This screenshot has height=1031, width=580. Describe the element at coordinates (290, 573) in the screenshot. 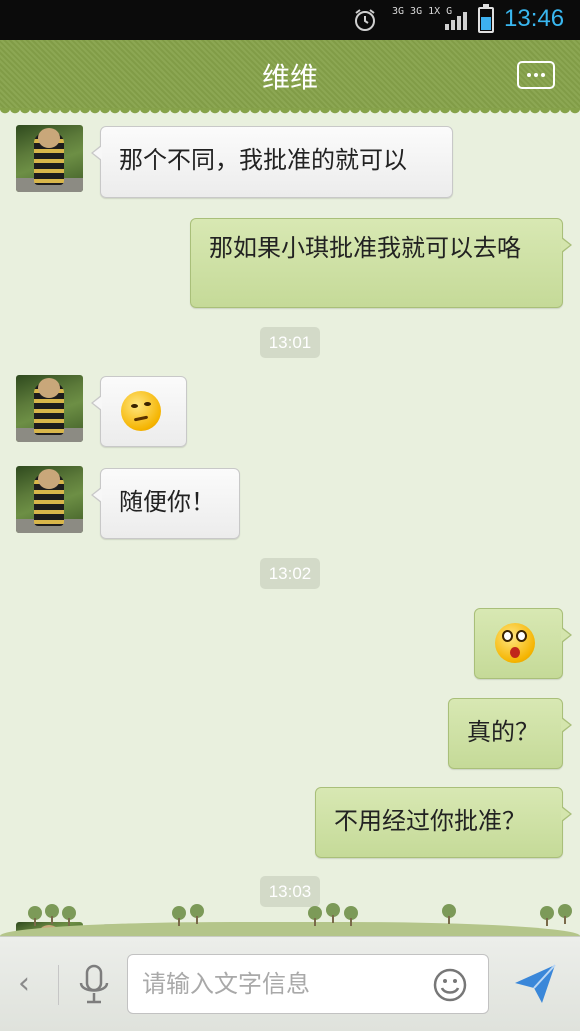

I see `message-timestamp: 13:02` at that location.